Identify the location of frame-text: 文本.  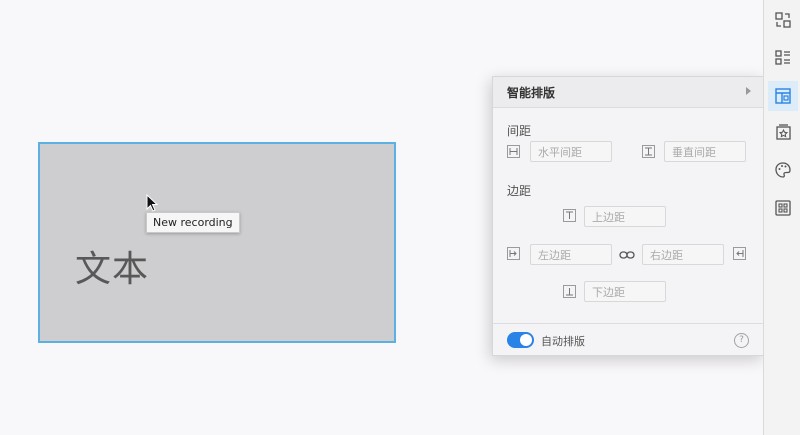
(112, 266).